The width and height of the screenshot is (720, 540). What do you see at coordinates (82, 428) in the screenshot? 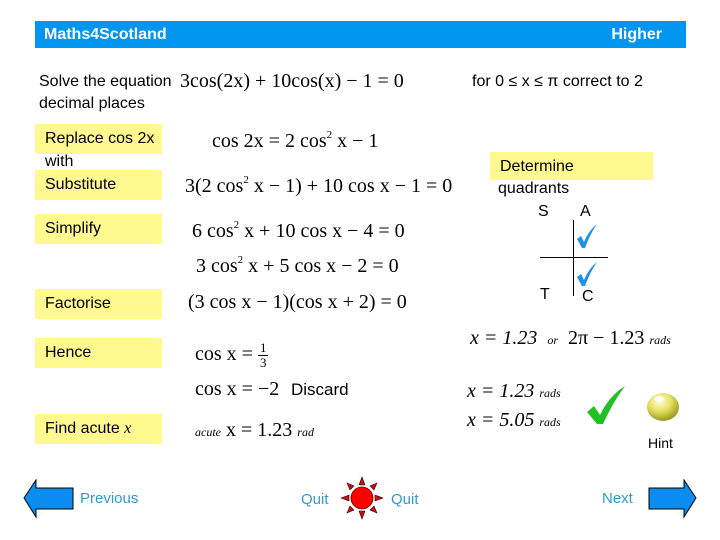
I see `step-find-acute-label: Find acute` at bounding box center [82, 428].